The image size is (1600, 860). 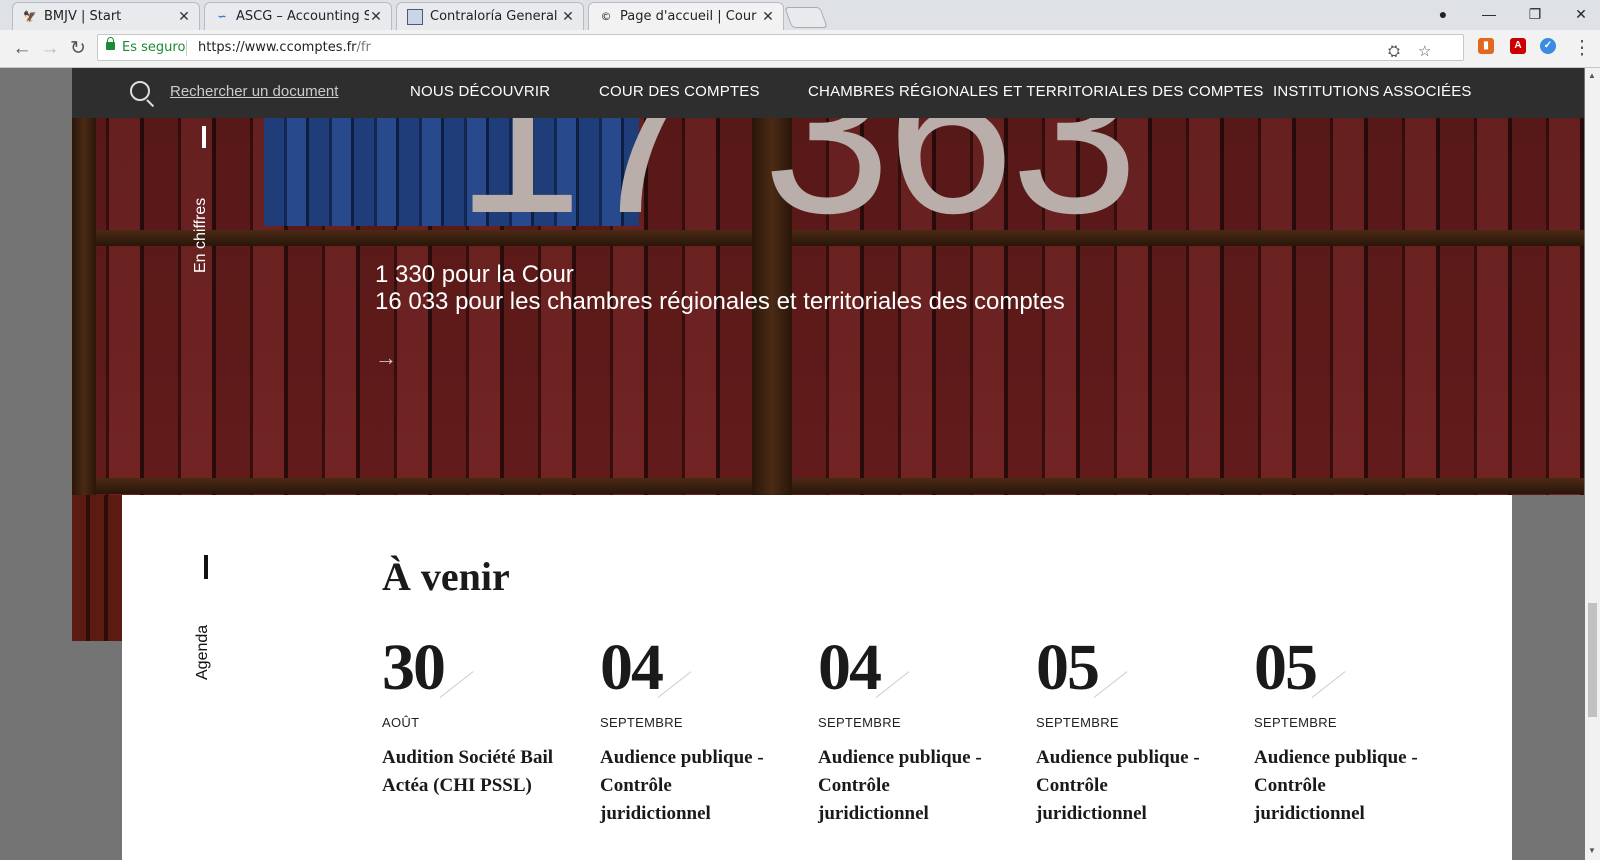 What do you see at coordinates (806, 17) in the screenshot?
I see `new-tab-button` at bounding box center [806, 17].